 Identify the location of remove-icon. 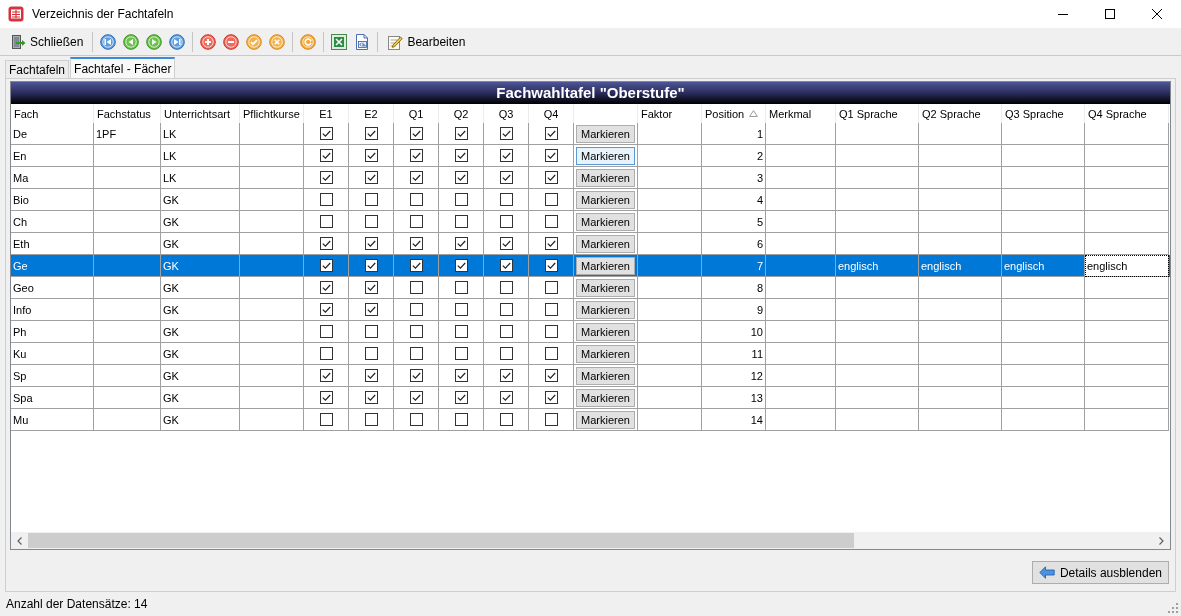
(231, 41).